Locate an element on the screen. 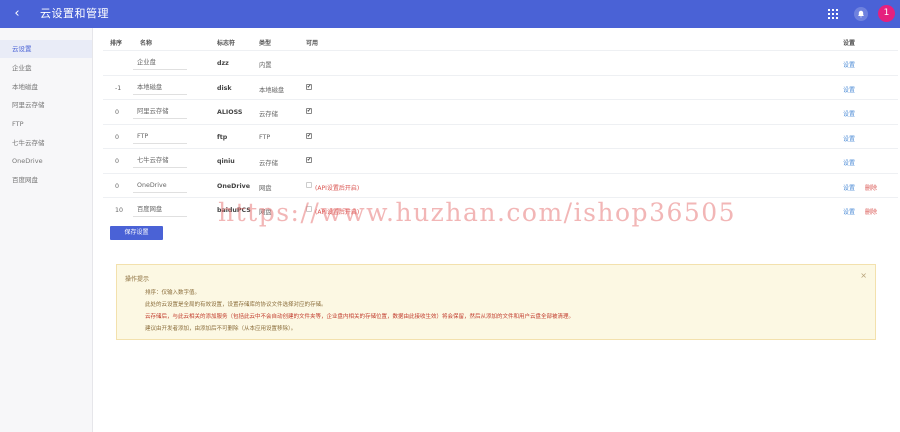  watermark: https://www.huzhan.com/ishop36505 is located at coordinates (477, 212).